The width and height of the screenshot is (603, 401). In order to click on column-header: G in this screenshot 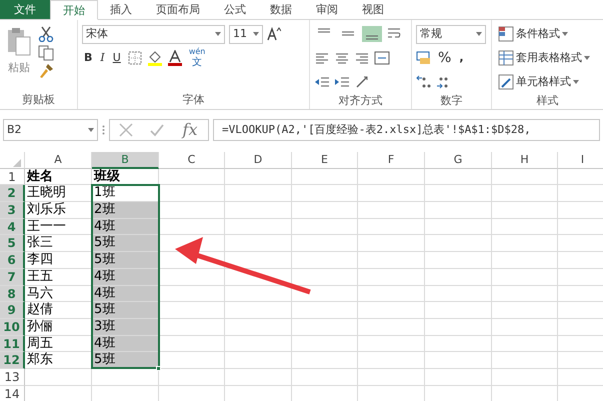, I will do `click(458, 160)`.